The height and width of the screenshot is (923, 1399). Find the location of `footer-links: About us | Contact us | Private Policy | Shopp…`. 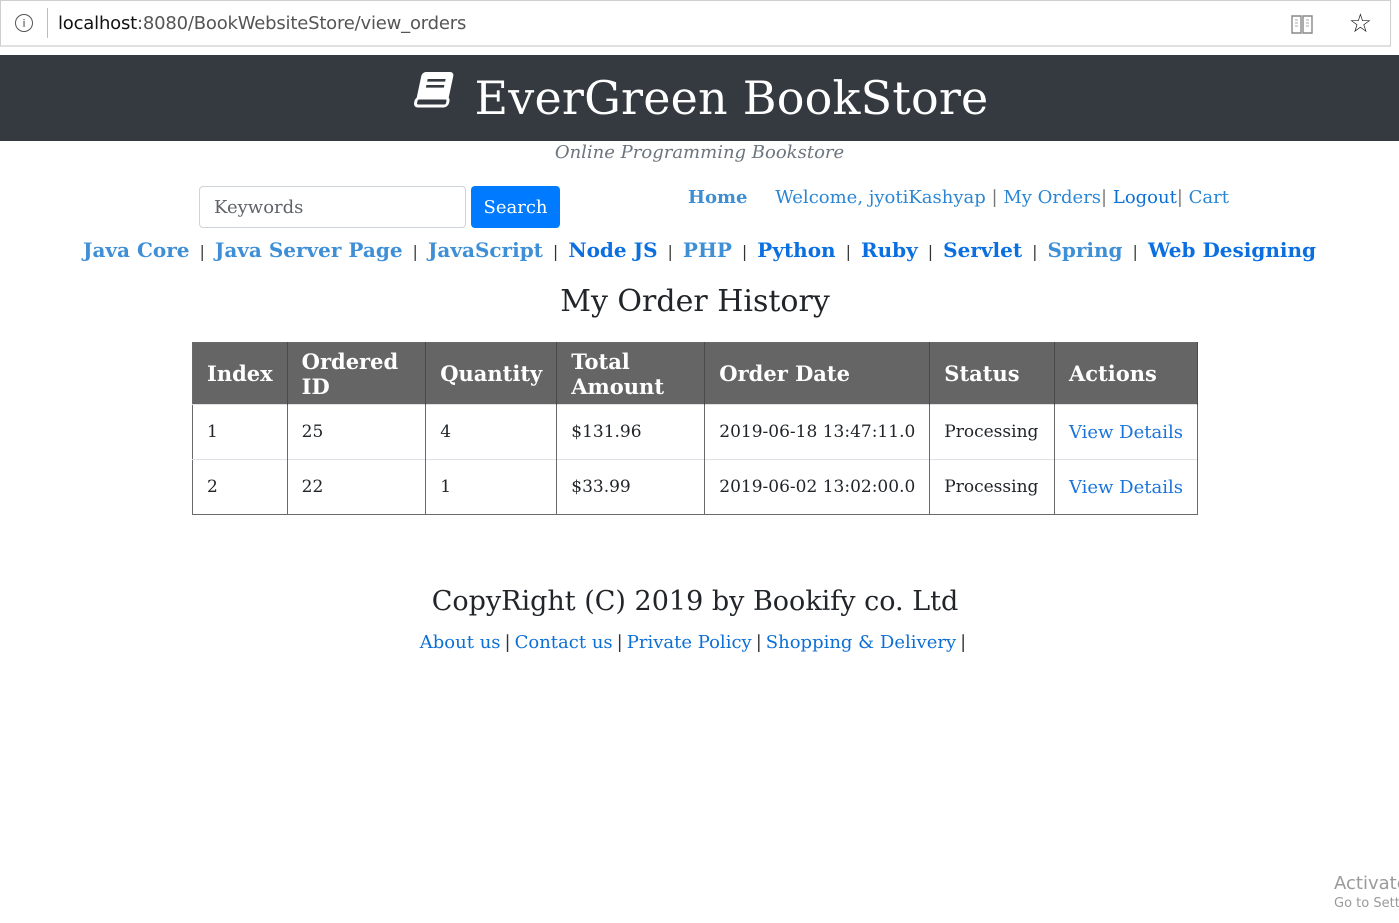

footer-links: About us | Contact us | Private Policy | Shopp… is located at coordinates (695, 642).